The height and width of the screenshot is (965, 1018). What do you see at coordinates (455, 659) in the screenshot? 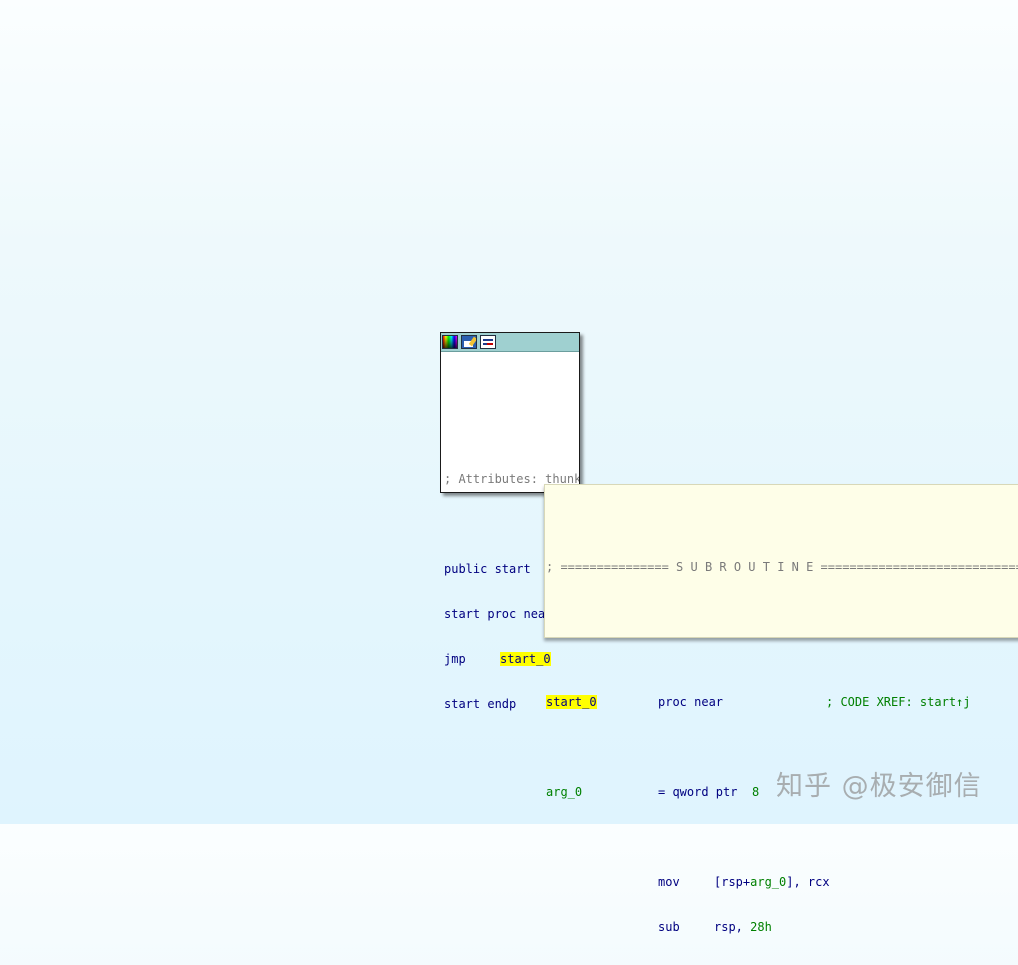
I see `jmp-mnemonic: jmp` at bounding box center [455, 659].